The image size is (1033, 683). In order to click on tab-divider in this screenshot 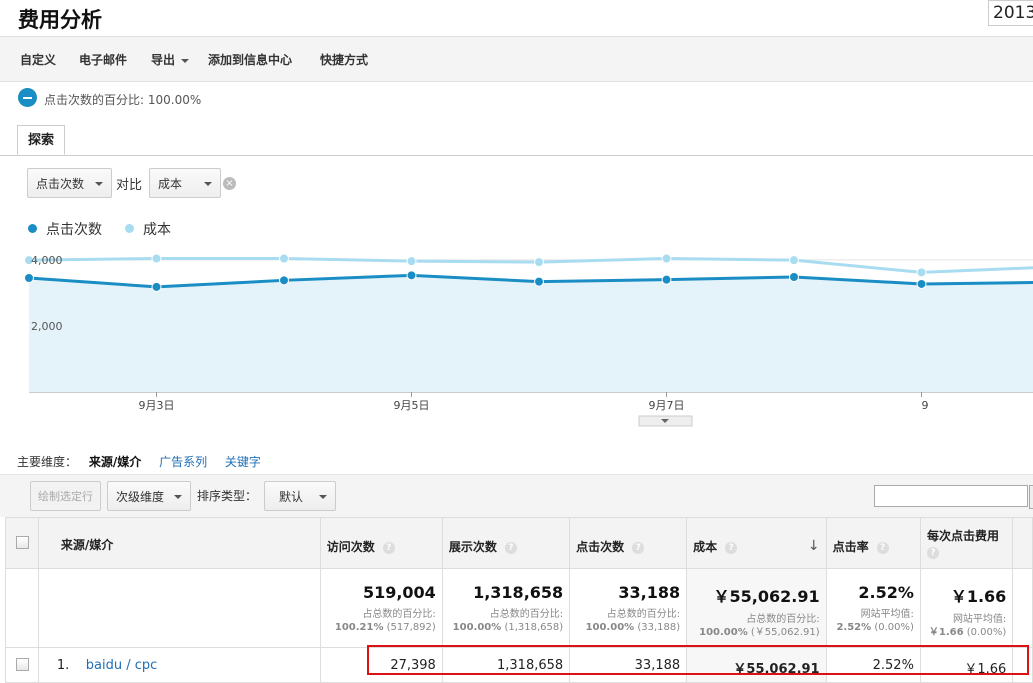, I will do `click(516, 155)`.